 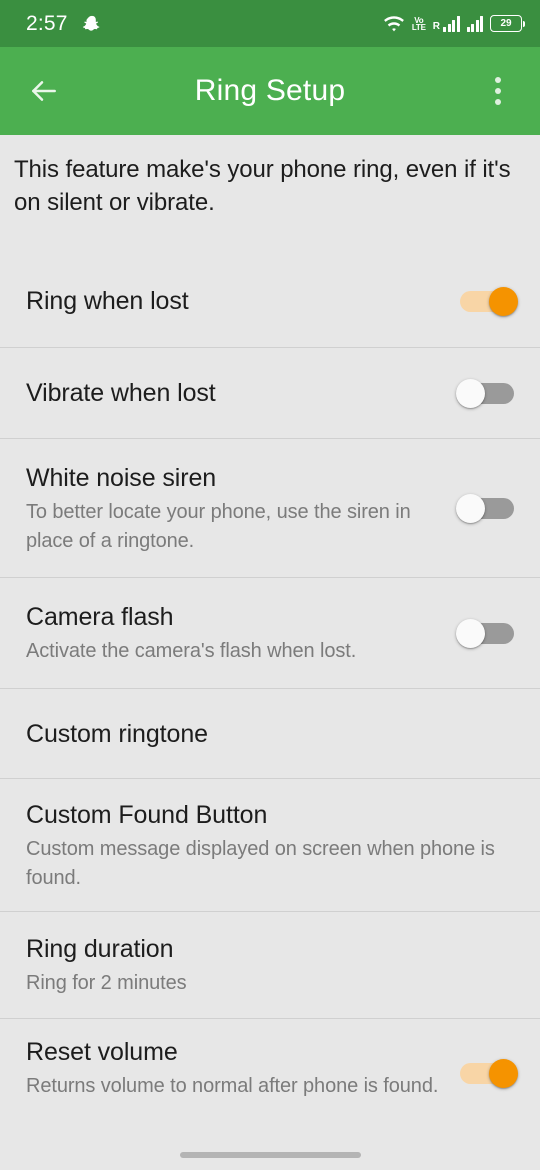 I want to click on back-button, so click(x=44, y=91).